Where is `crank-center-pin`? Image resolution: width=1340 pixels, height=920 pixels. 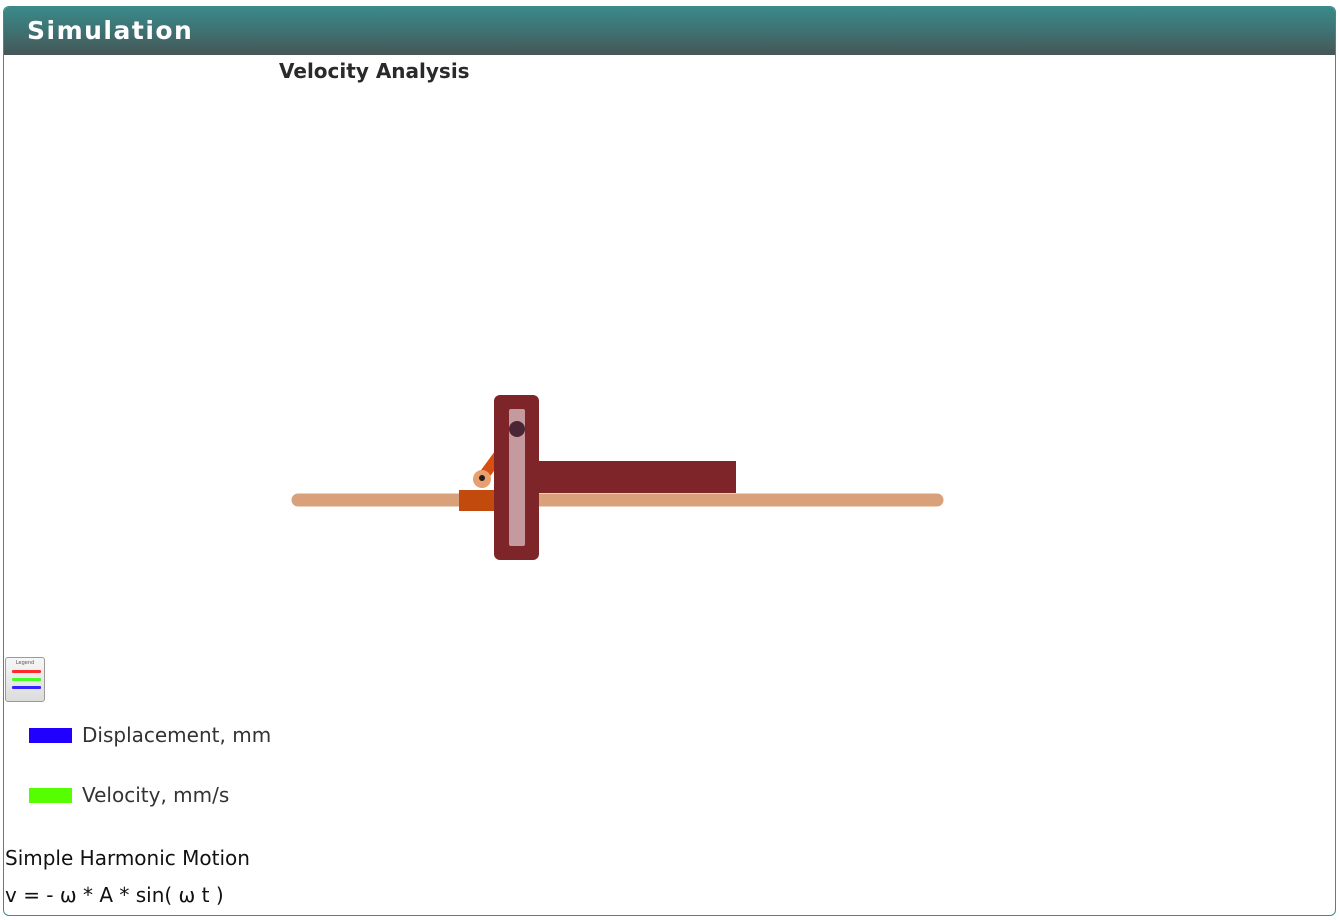 crank-center-pin is located at coordinates (482, 478).